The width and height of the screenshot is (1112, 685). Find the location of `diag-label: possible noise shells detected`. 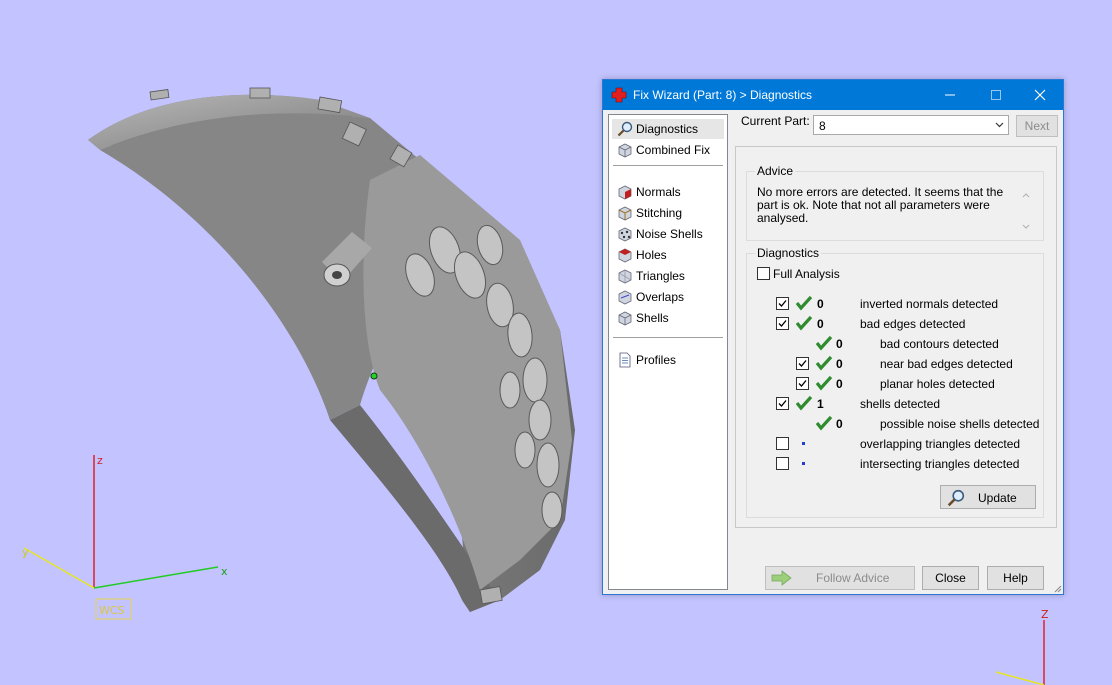

diag-label: possible noise shells detected is located at coordinates (960, 424).